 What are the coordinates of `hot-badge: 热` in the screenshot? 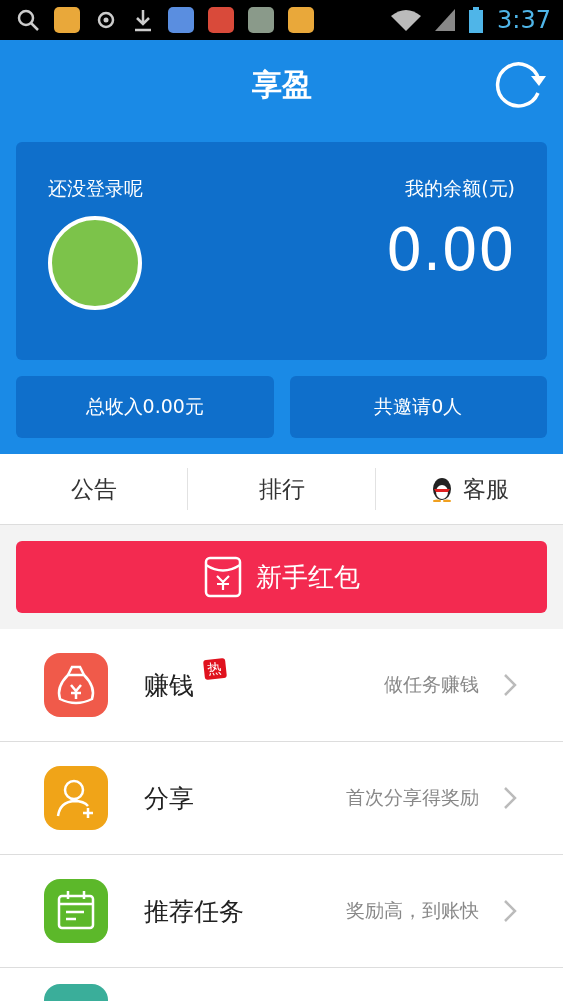 It's located at (215, 669).